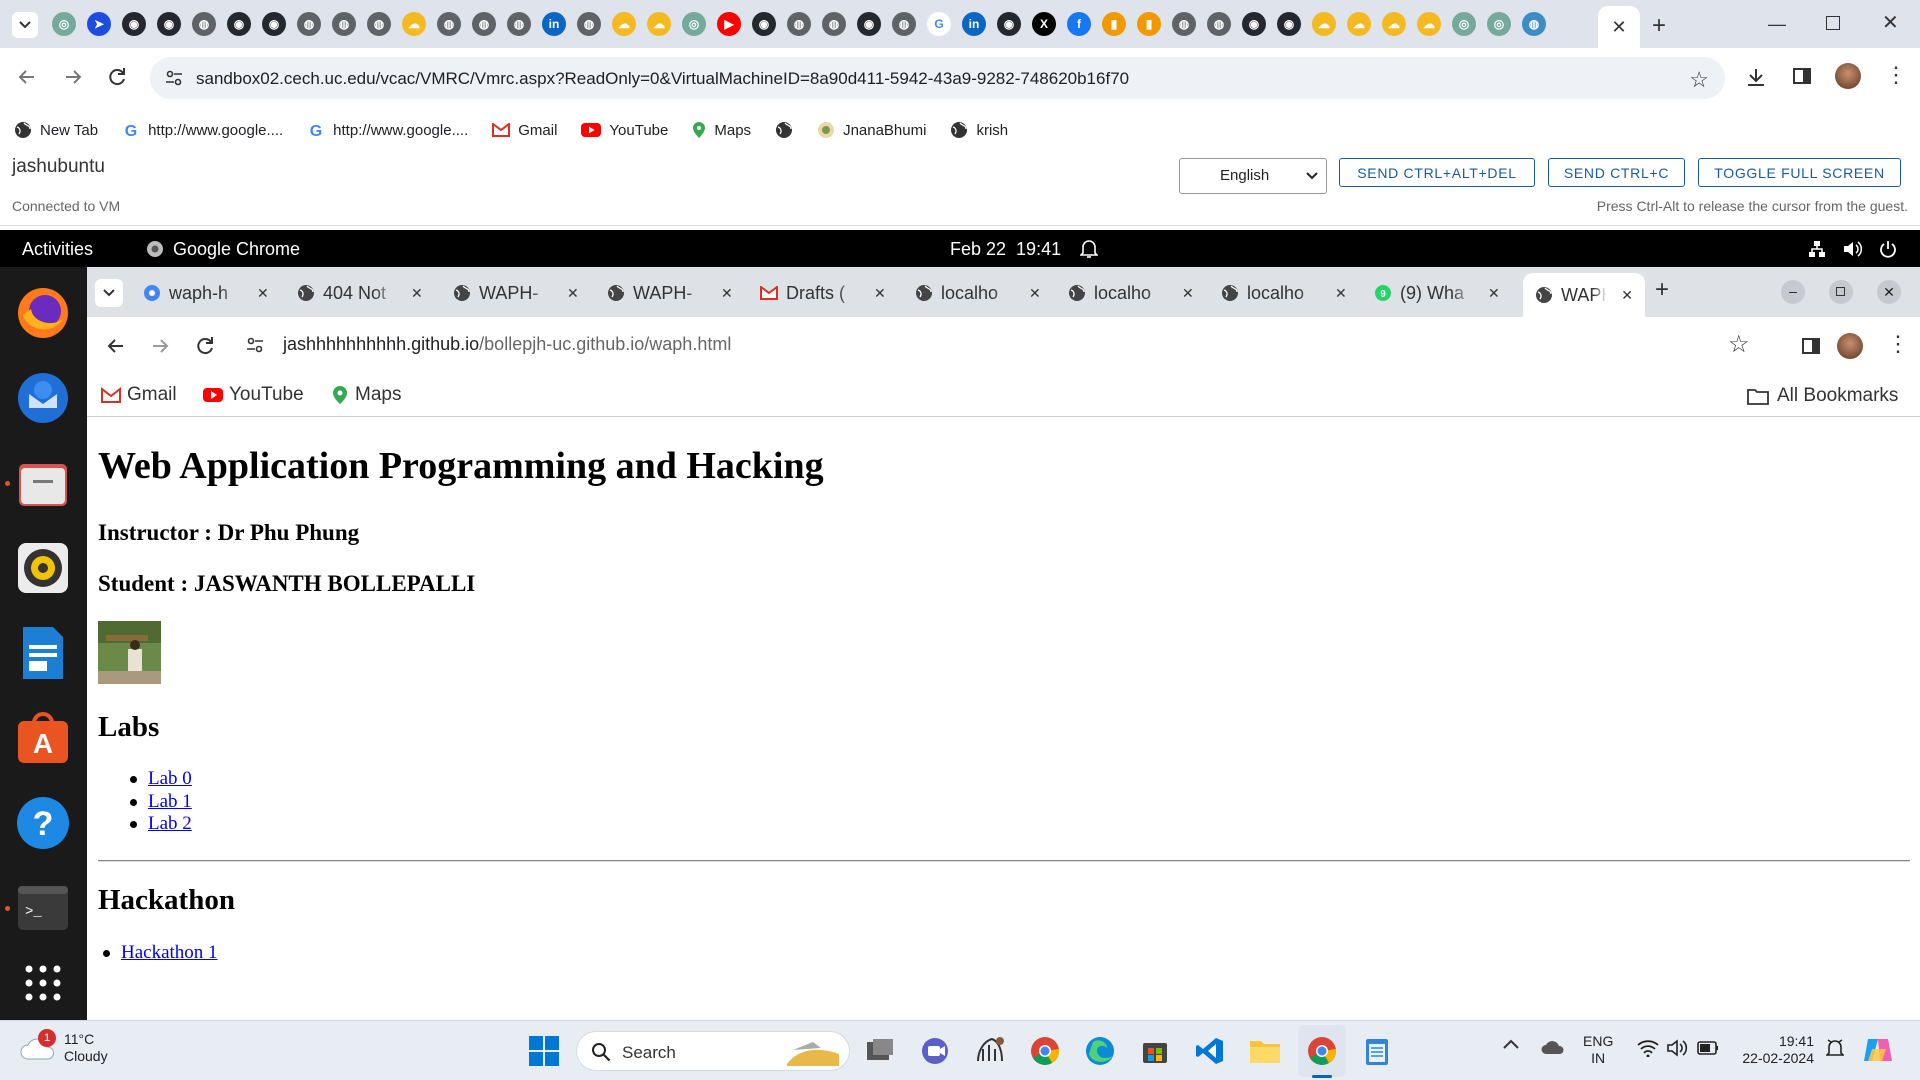 The image size is (1920, 1080). What do you see at coordinates (1534, 24) in the screenshot?
I see `earth-icon: ◍` at bounding box center [1534, 24].